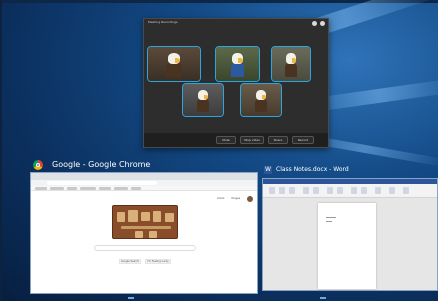  Describe the element at coordinates (145, 248) in the screenshot. I see `google-search-input` at that location.